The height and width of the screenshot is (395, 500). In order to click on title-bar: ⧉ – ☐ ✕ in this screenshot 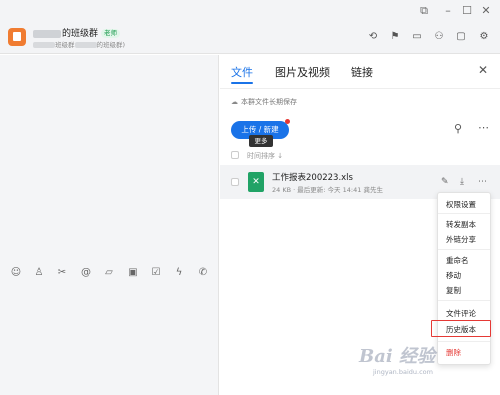, I will do `click(250, 11)`.